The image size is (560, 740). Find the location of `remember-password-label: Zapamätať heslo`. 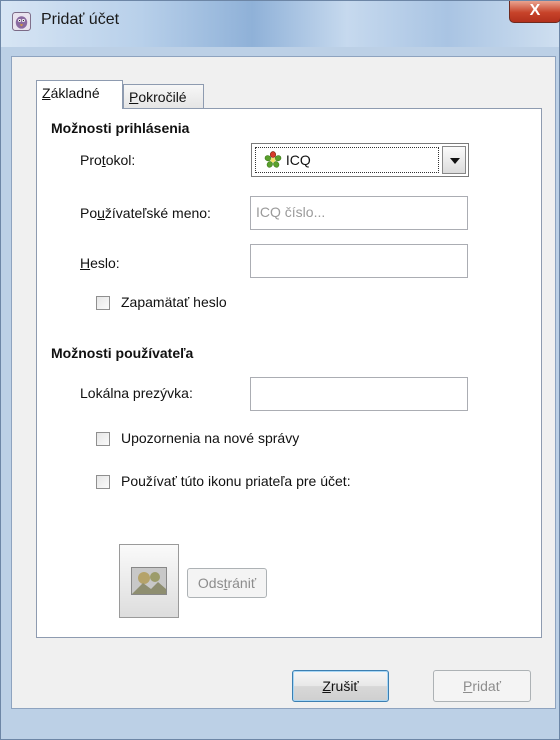

remember-password-label: Zapamätať heslo is located at coordinates (174, 302).